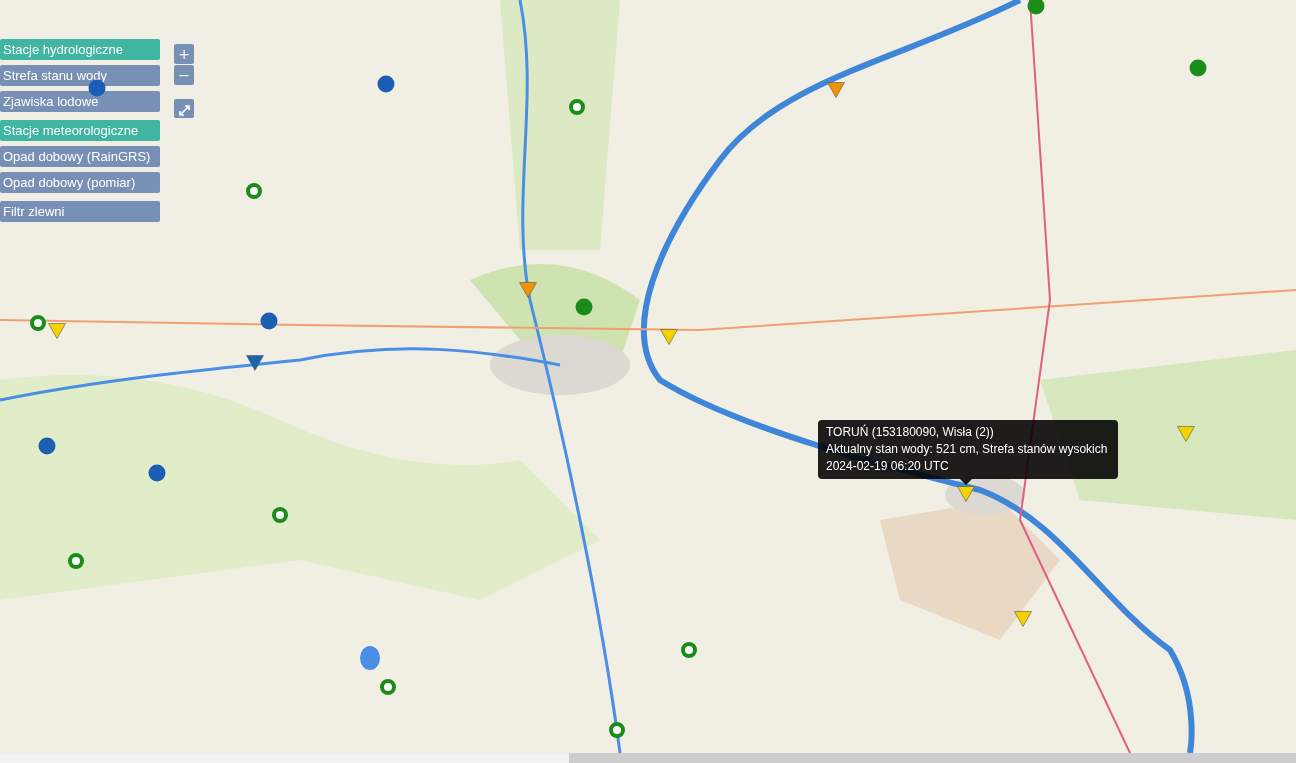 The image size is (1296, 763). I want to click on fullscreen-icon, so click(184, 110).